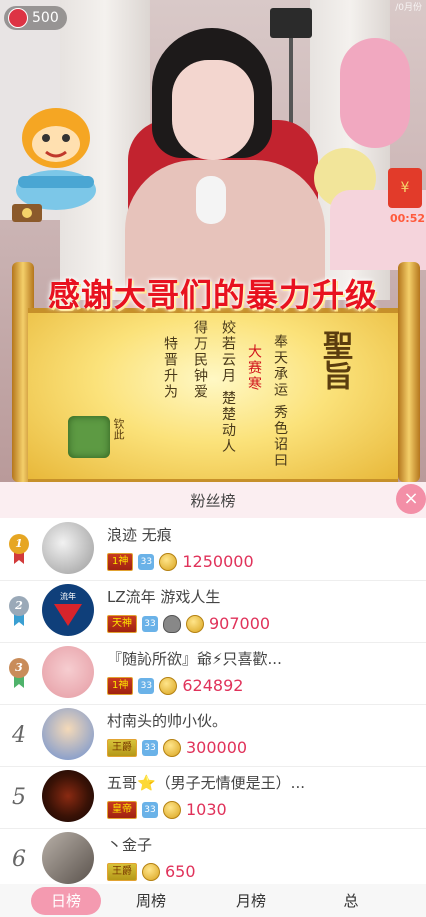 Image resolution: width=426 pixels, height=917 pixels. What do you see at coordinates (139, 535) in the screenshot?
I see `fan-name: 浪迹 无痕` at bounding box center [139, 535].